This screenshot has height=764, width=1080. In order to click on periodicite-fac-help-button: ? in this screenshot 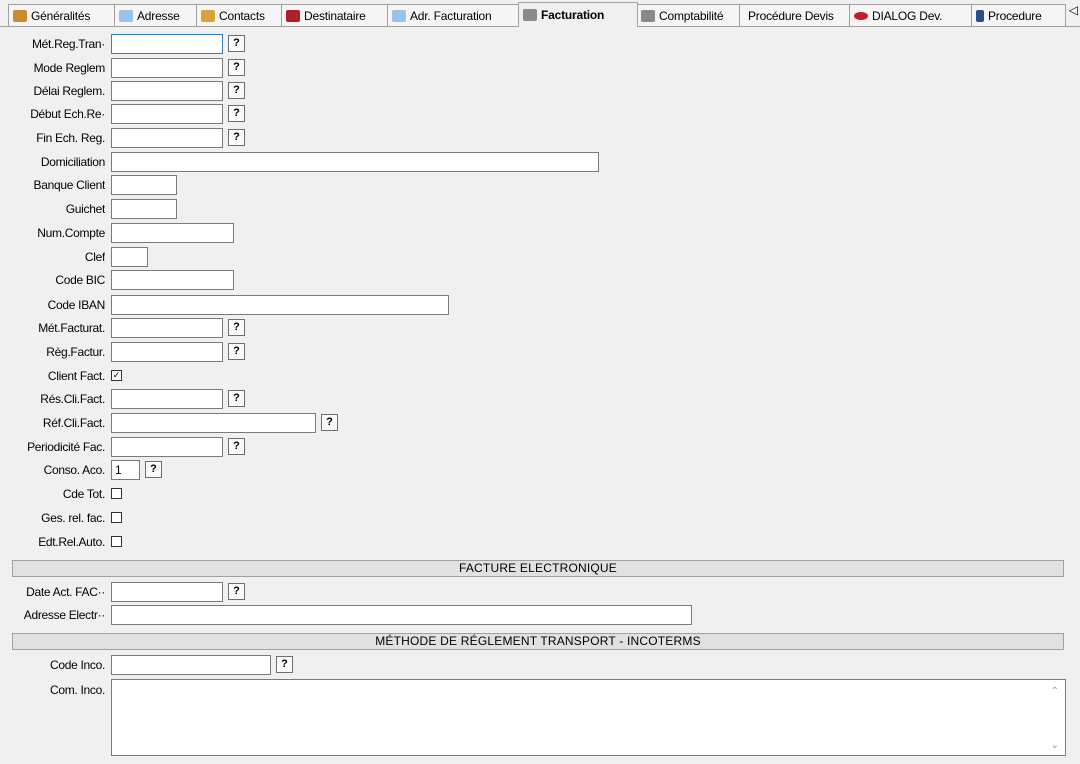, I will do `click(236, 446)`.